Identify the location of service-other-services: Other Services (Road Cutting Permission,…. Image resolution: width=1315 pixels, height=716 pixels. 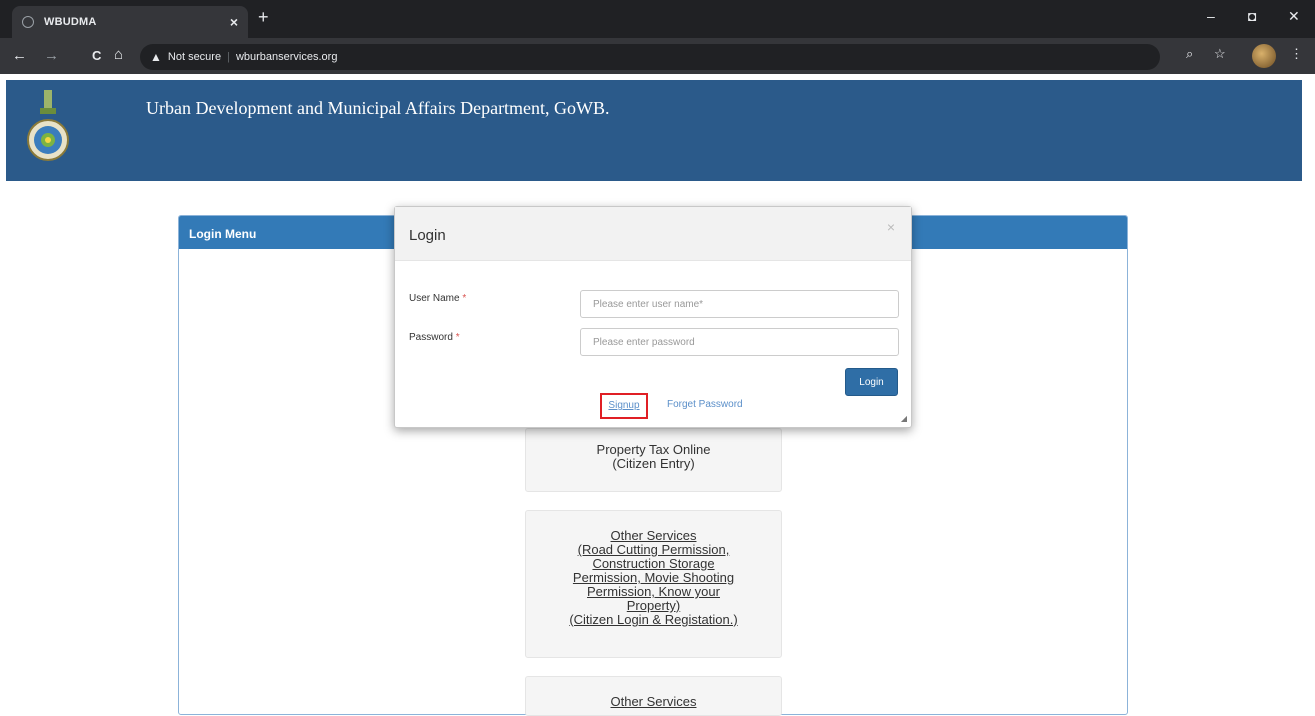
(653, 584).